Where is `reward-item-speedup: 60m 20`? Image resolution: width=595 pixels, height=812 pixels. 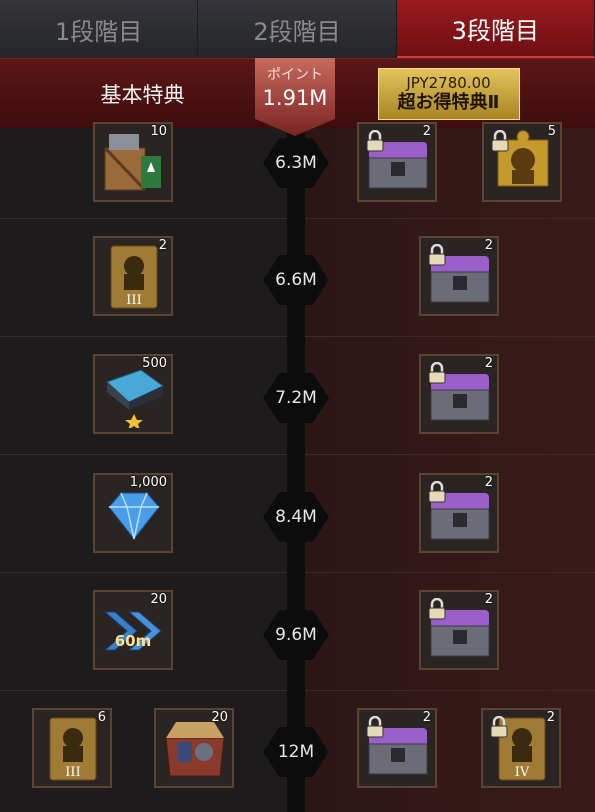 reward-item-speedup: 60m 20 is located at coordinates (133, 630).